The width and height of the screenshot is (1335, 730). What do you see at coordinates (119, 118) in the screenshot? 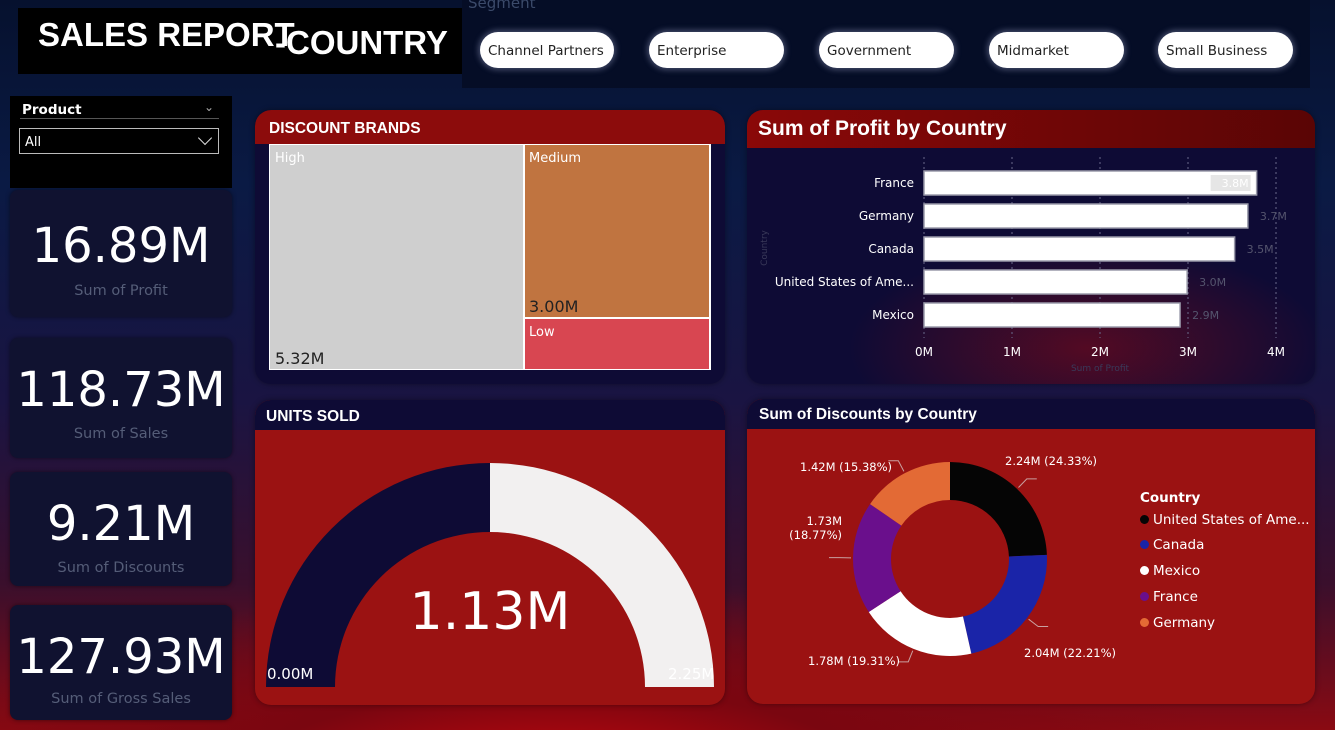
I see `divider` at bounding box center [119, 118].